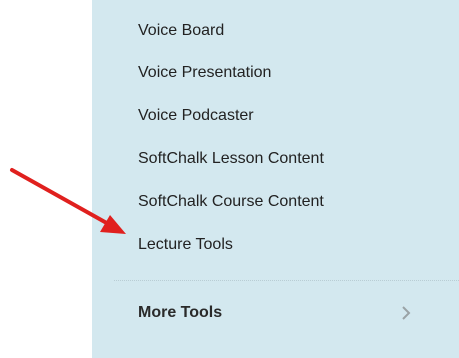 The height and width of the screenshot is (358, 459). I want to click on chevron-right-icon, so click(406, 313).